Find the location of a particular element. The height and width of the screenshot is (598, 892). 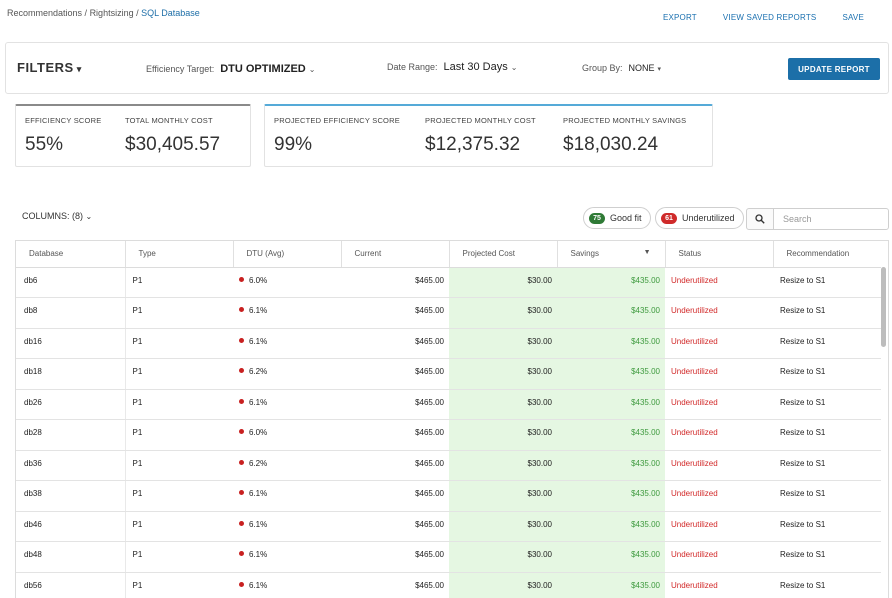

breadcrumb-rightsizing: Rightsizing is located at coordinates (112, 13).